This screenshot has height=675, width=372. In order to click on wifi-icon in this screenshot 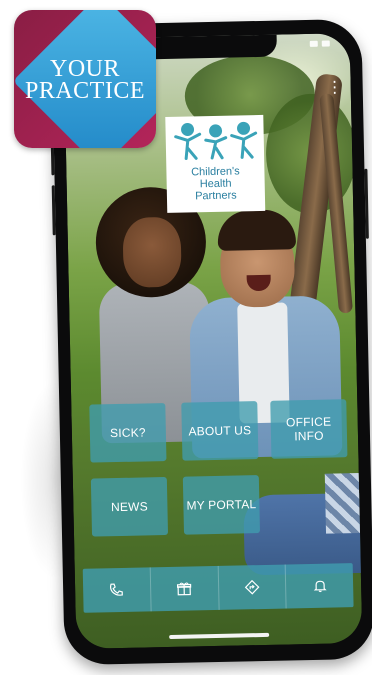, I will do `click(313, 43)`.